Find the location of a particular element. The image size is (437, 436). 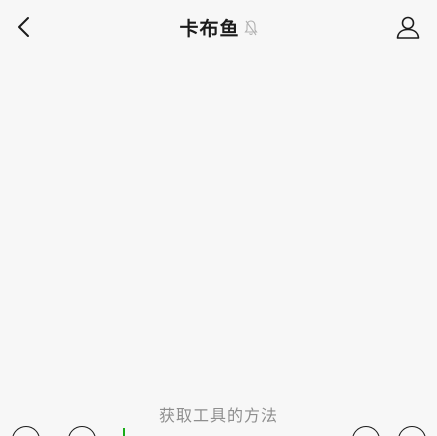

plus-icon is located at coordinates (412, 431).